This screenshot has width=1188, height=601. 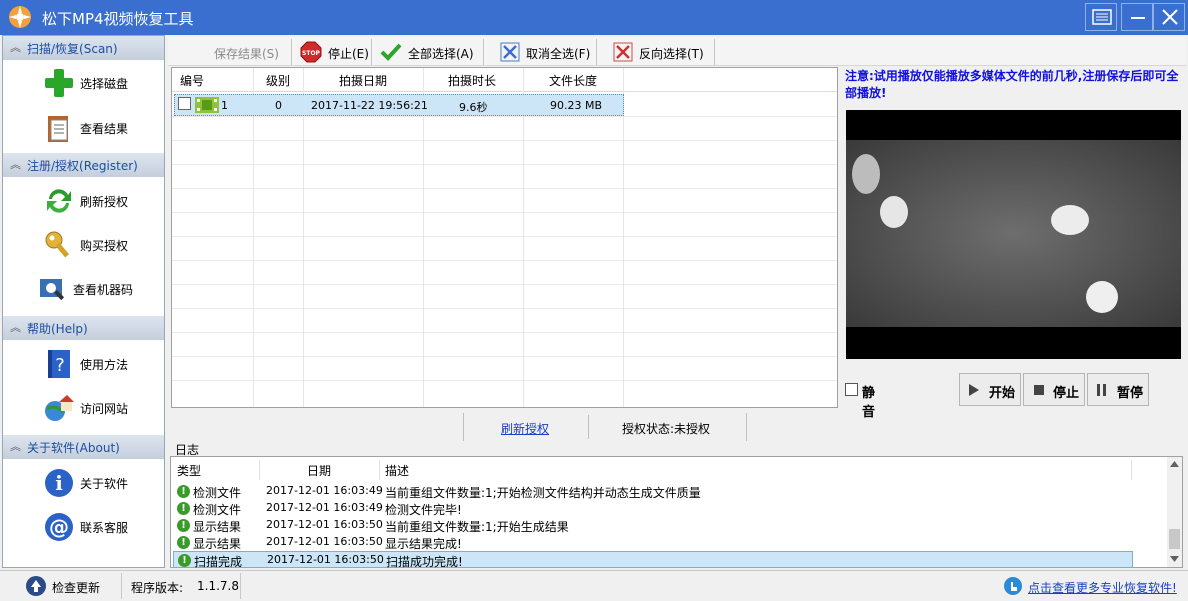 What do you see at coordinates (83, 527) in the screenshot?
I see `sidebar-item-contact: @ 联系客服` at bounding box center [83, 527].